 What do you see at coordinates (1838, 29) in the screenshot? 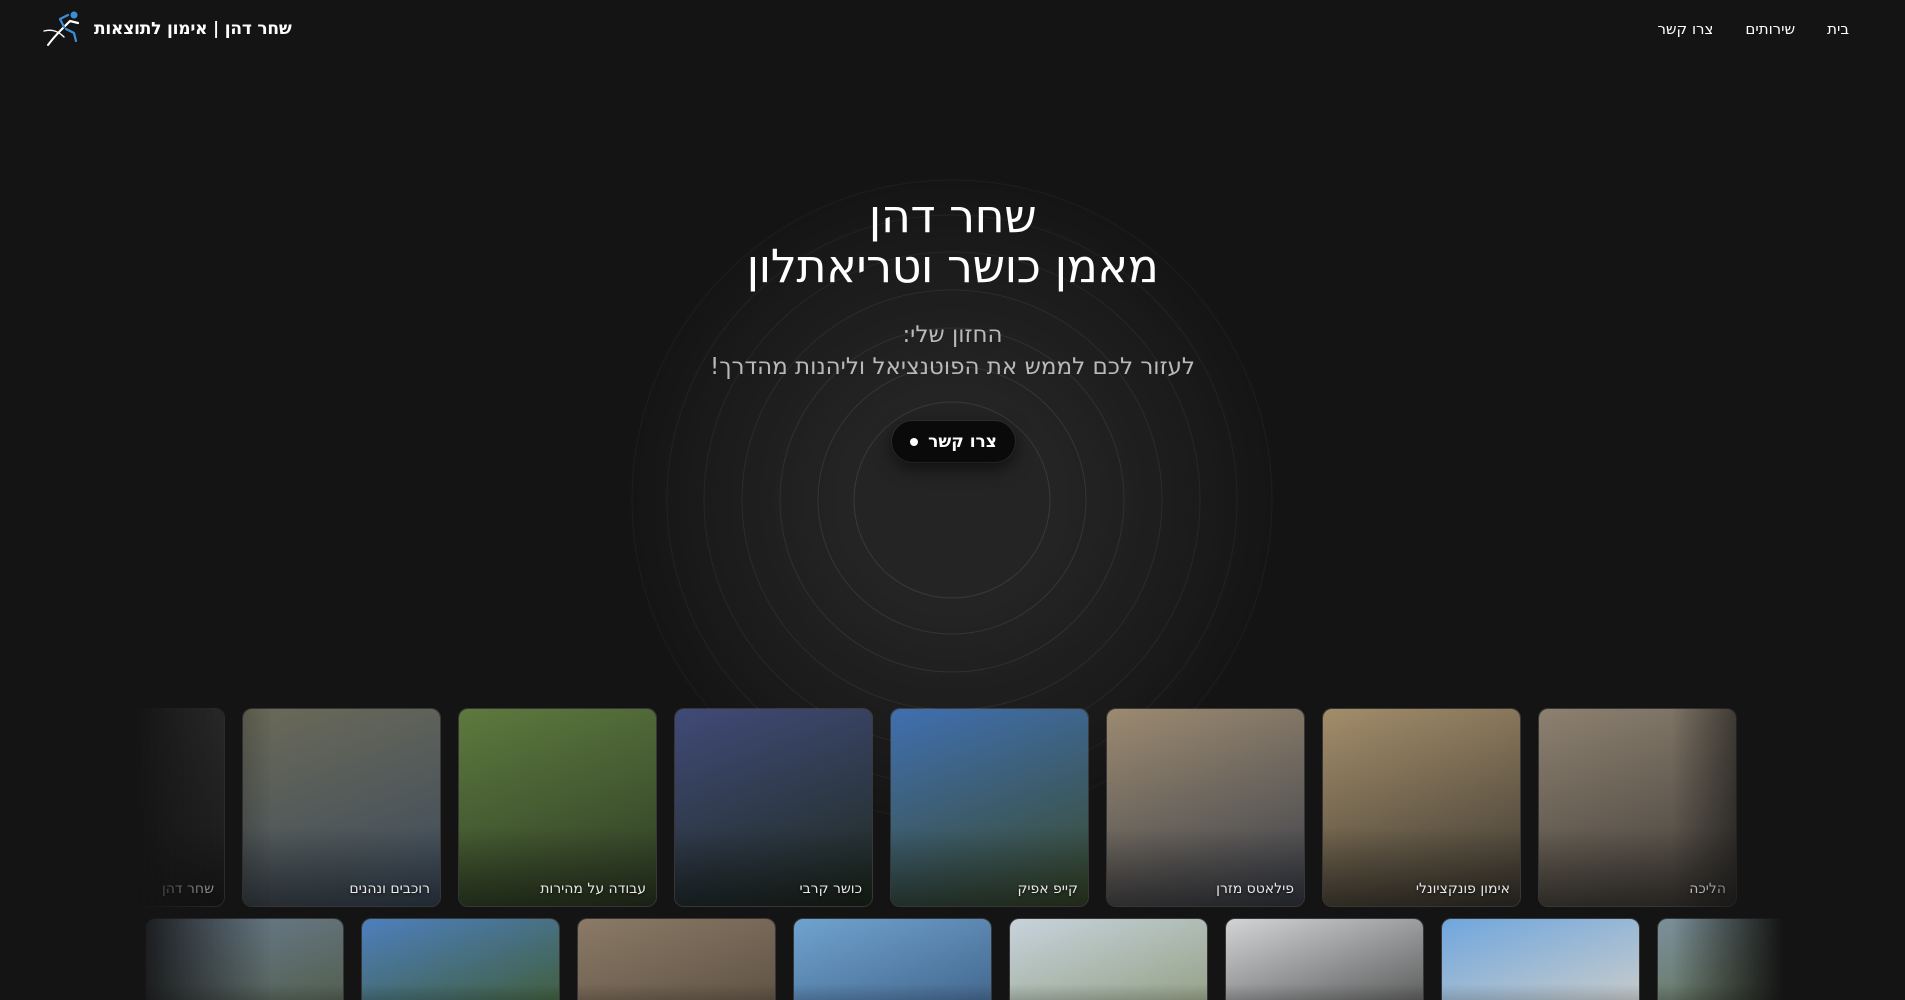
I see `nav-home: בית` at bounding box center [1838, 29].